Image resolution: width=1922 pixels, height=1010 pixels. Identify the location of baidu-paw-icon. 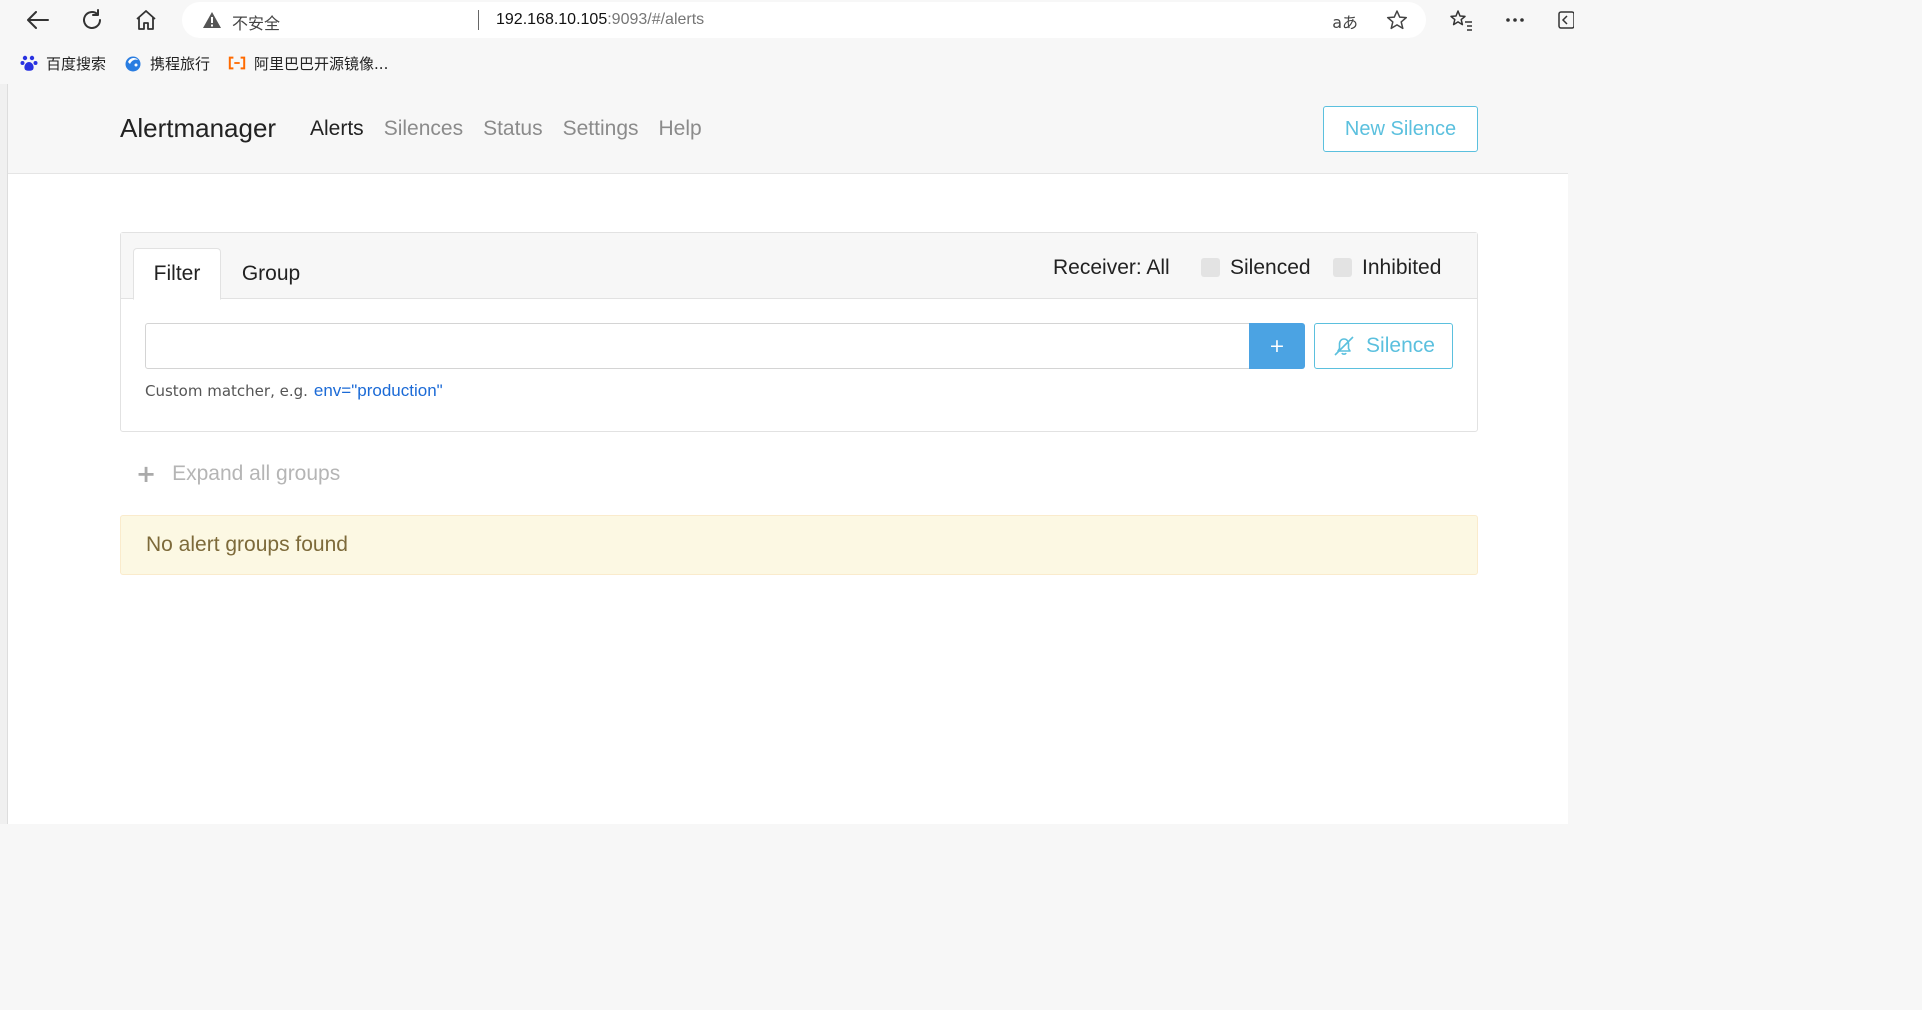
(29, 63).